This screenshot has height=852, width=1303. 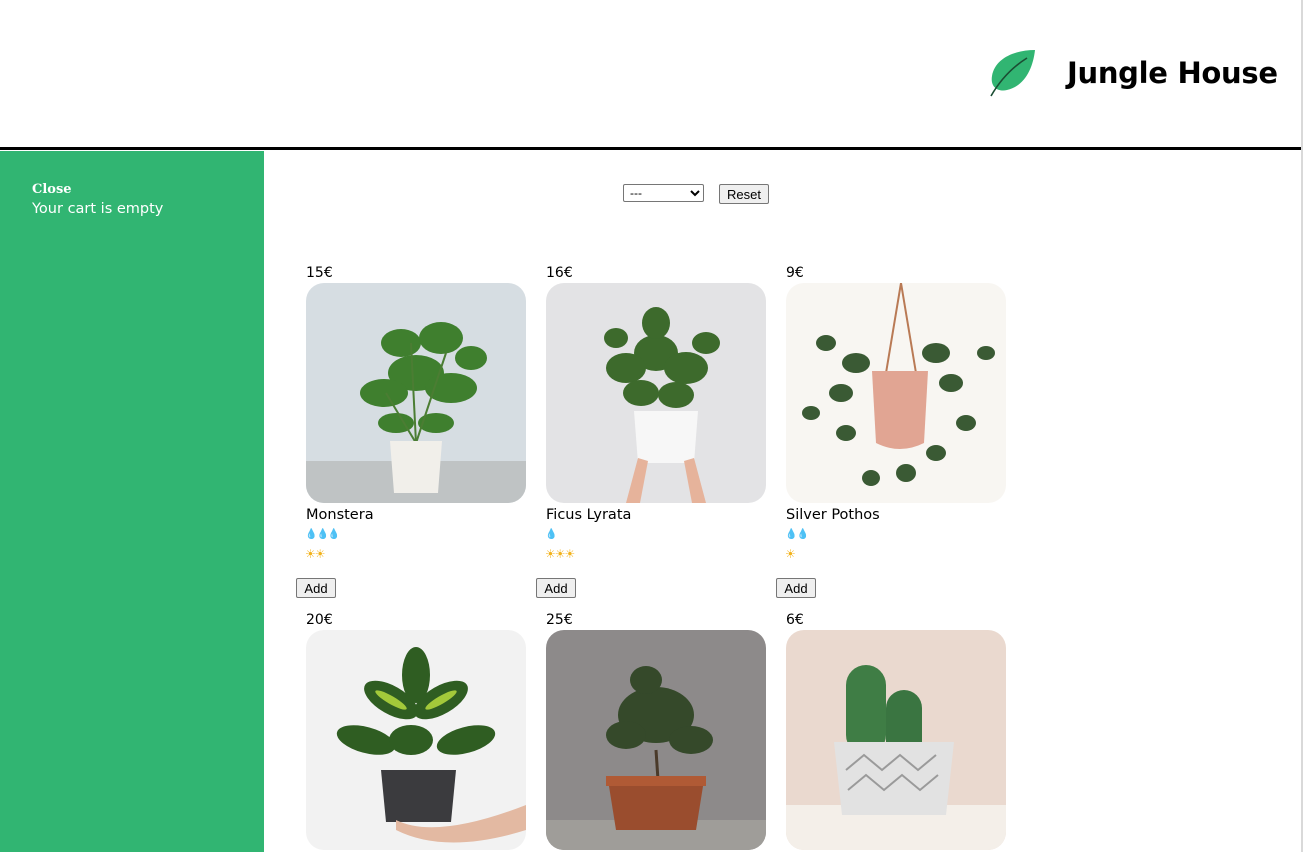 What do you see at coordinates (319, 620) in the screenshot?
I see `plant-price: 20€` at bounding box center [319, 620].